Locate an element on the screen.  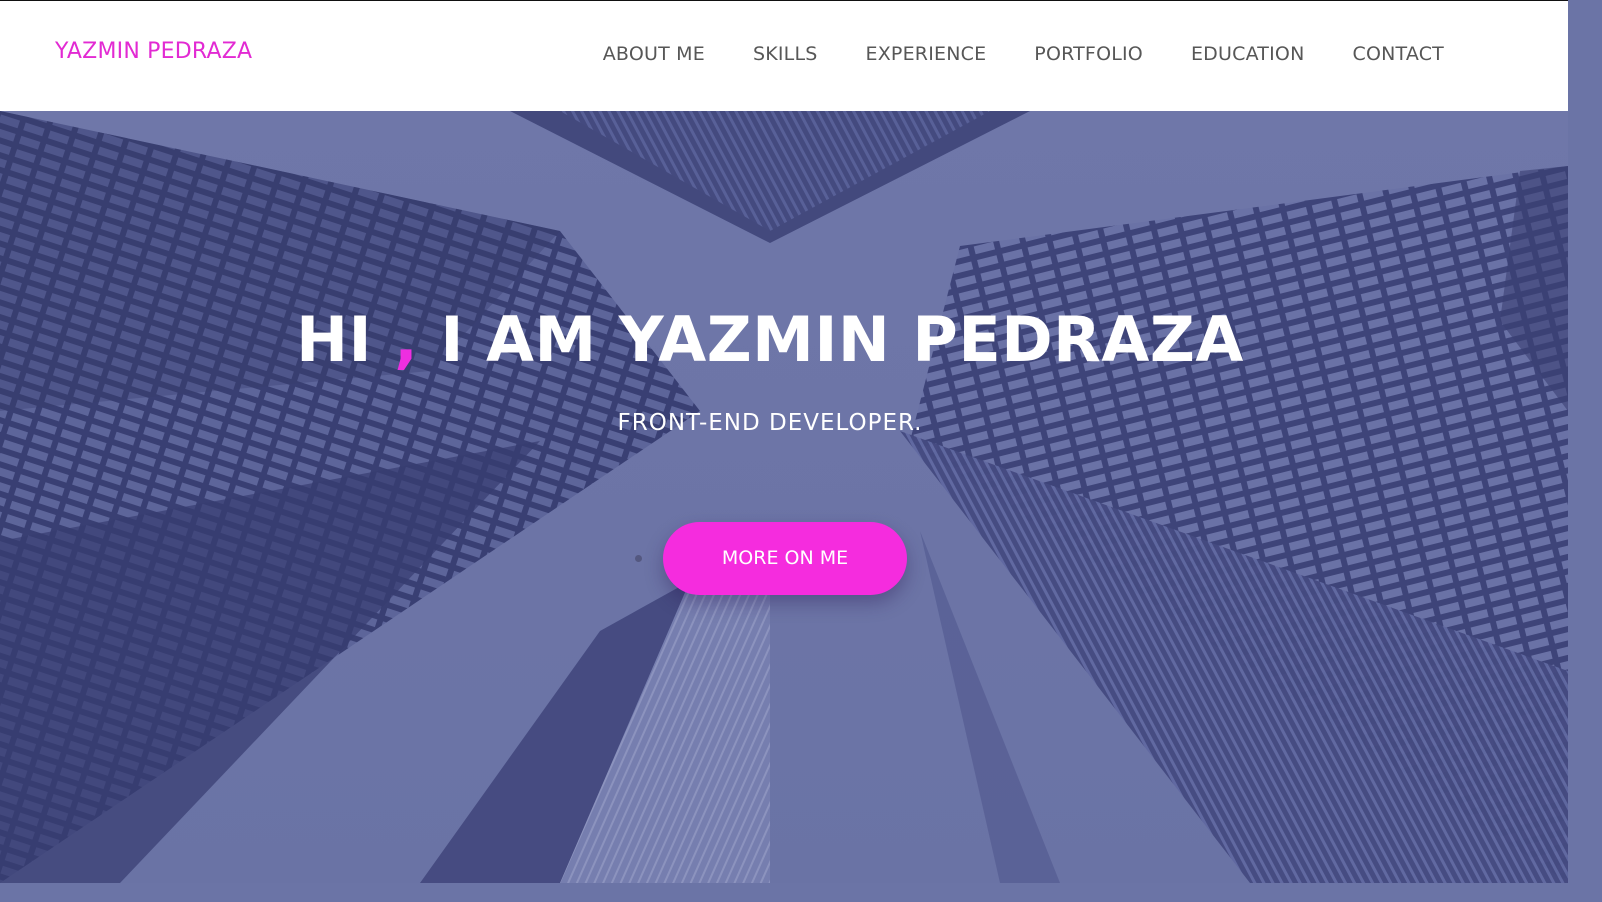
hero-title: HI , I AM YAZMIN PEDRAZA is located at coordinates (770, 339).